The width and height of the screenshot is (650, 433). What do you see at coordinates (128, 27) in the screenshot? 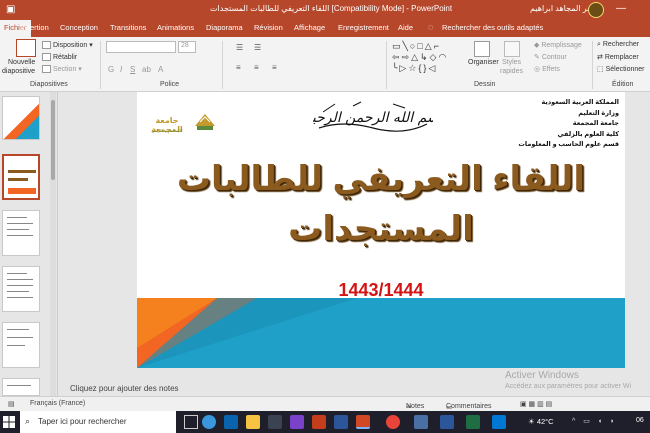
I see `tab-transitions: Transitions` at bounding box center [128, 27].